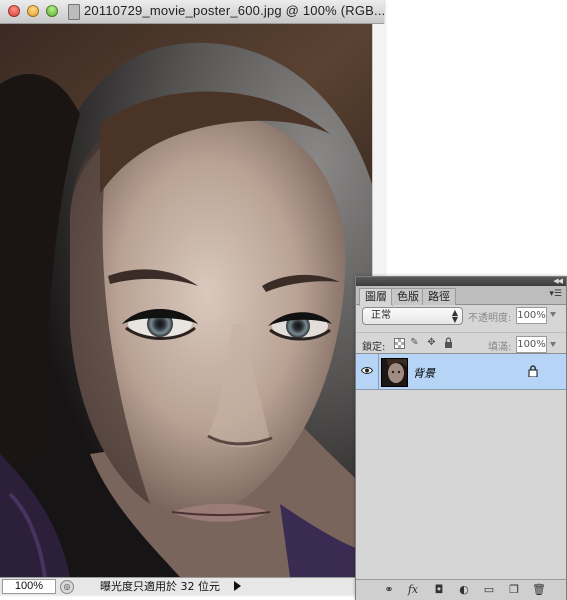 Image resolution: width=567 pixels, height=600 pixels. Describe the element at coordinates (413, 590) in the screenshot. I see `fx-icon: fx` at that location.